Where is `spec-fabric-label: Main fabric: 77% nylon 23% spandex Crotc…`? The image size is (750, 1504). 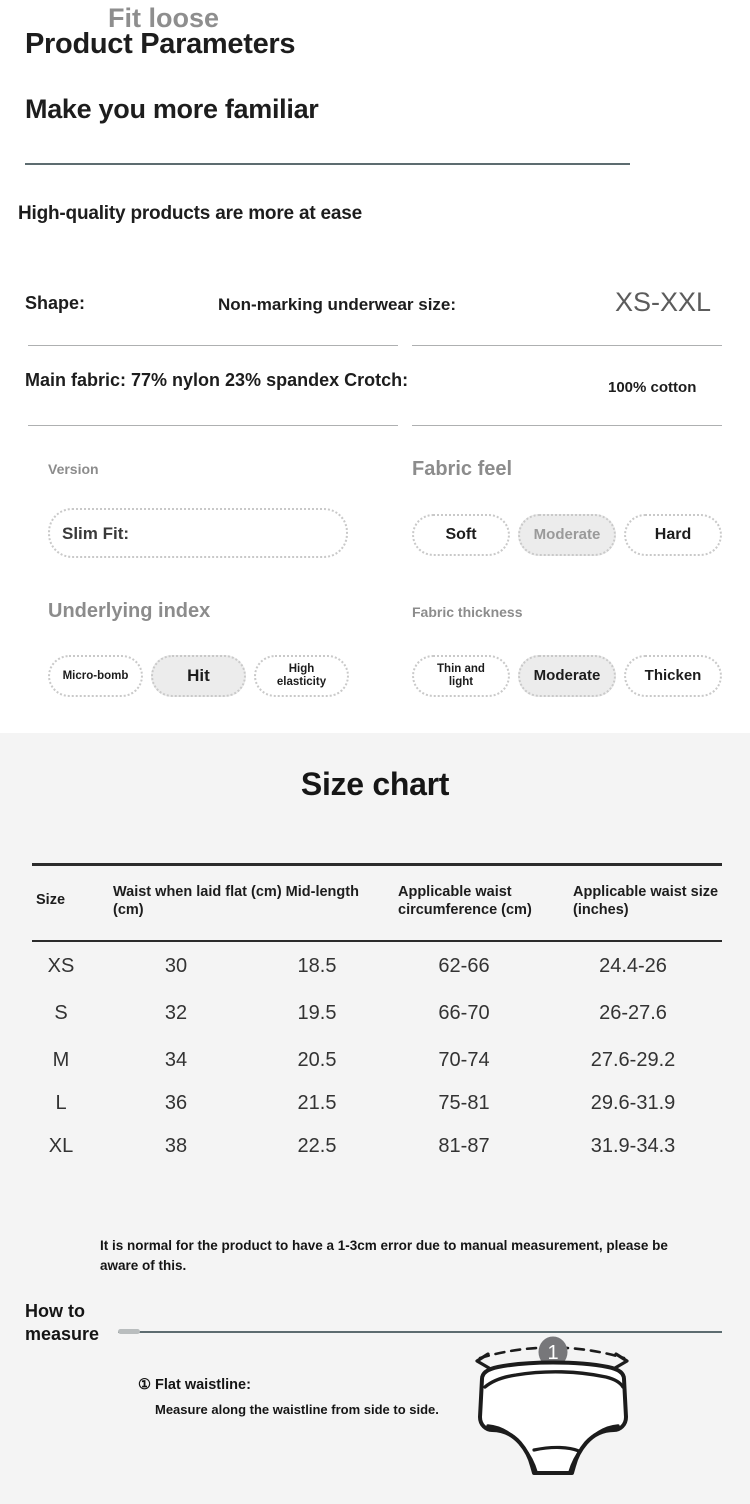 spec-fabric-label: Main fabric: 77% nylon 23% spandex Crotc… is located at coordinates (217, 380).